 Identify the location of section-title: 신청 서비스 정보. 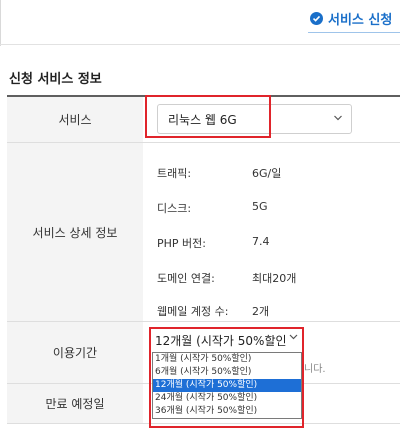
(55, 79).